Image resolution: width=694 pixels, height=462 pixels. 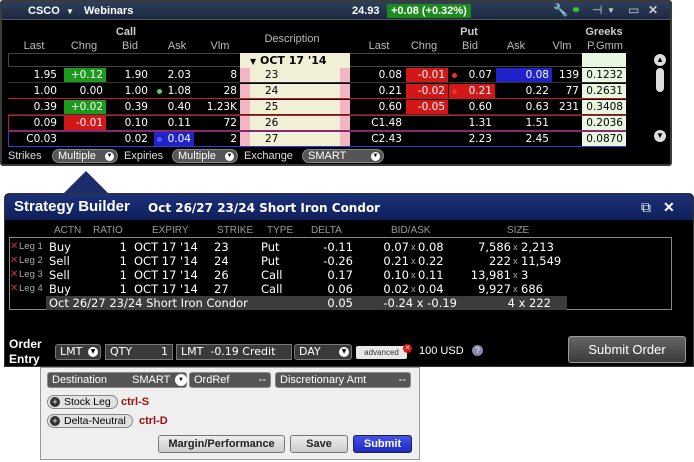 I want to click on price-field: LMT -0.19 Credit, so click(x=234, y=352).